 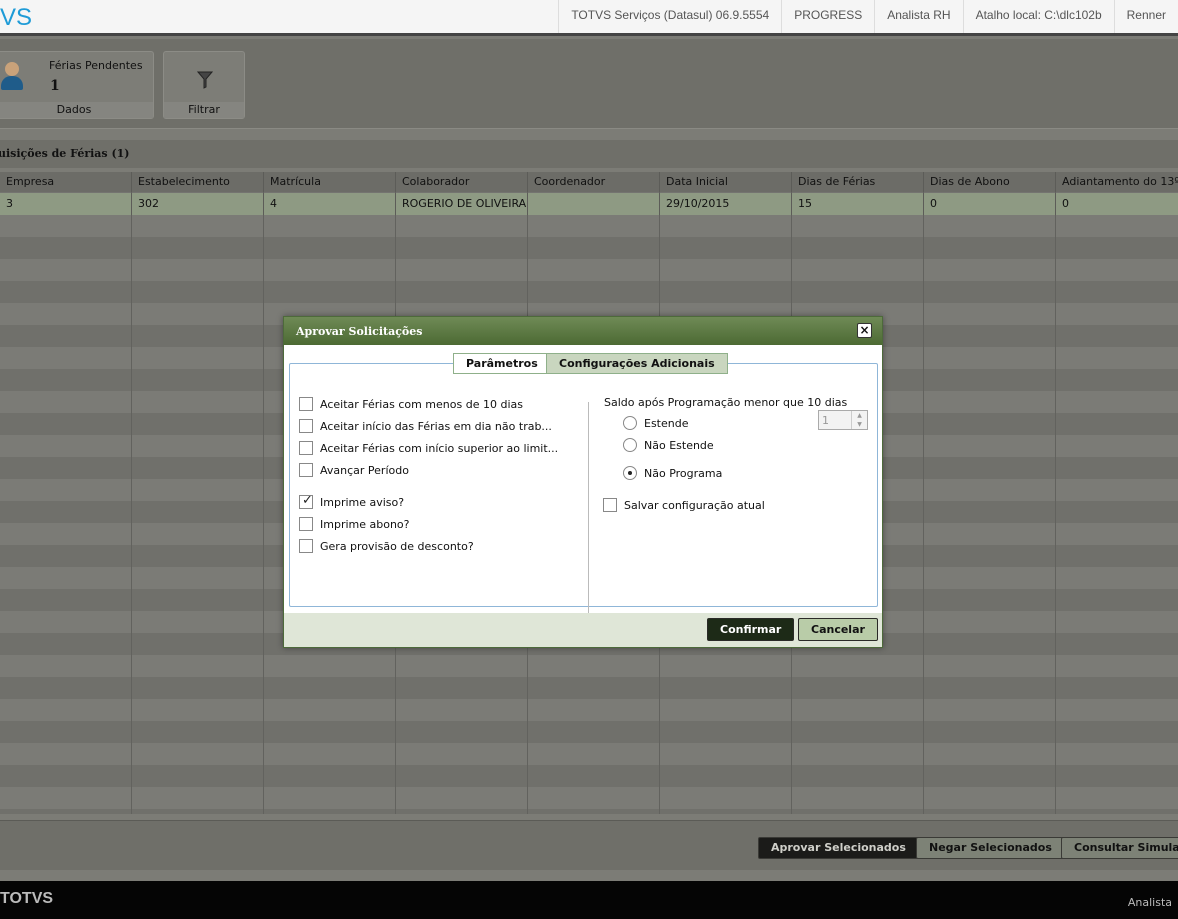 What do you see at coordinates (918, 16) in the screenshot?
I see `header-role: Analista RH` at bounding box center [918, 16].